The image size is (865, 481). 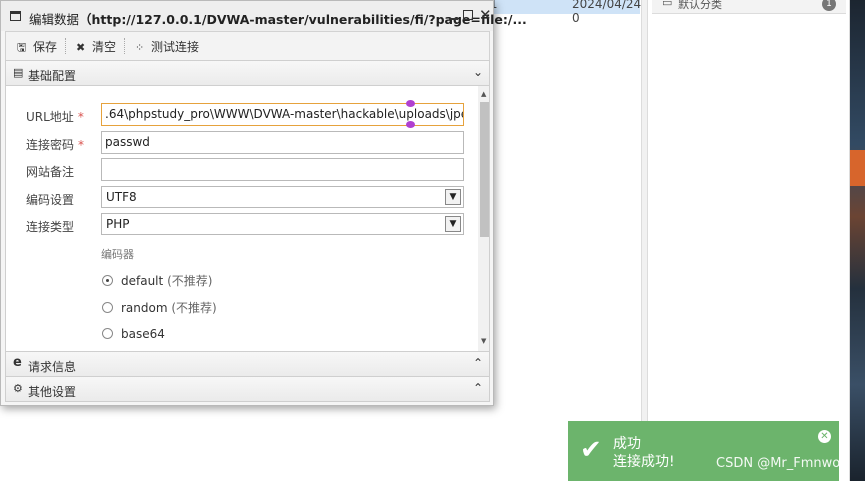 I want to click on section-request-label: 请求信息, so click(x=52, y=367).